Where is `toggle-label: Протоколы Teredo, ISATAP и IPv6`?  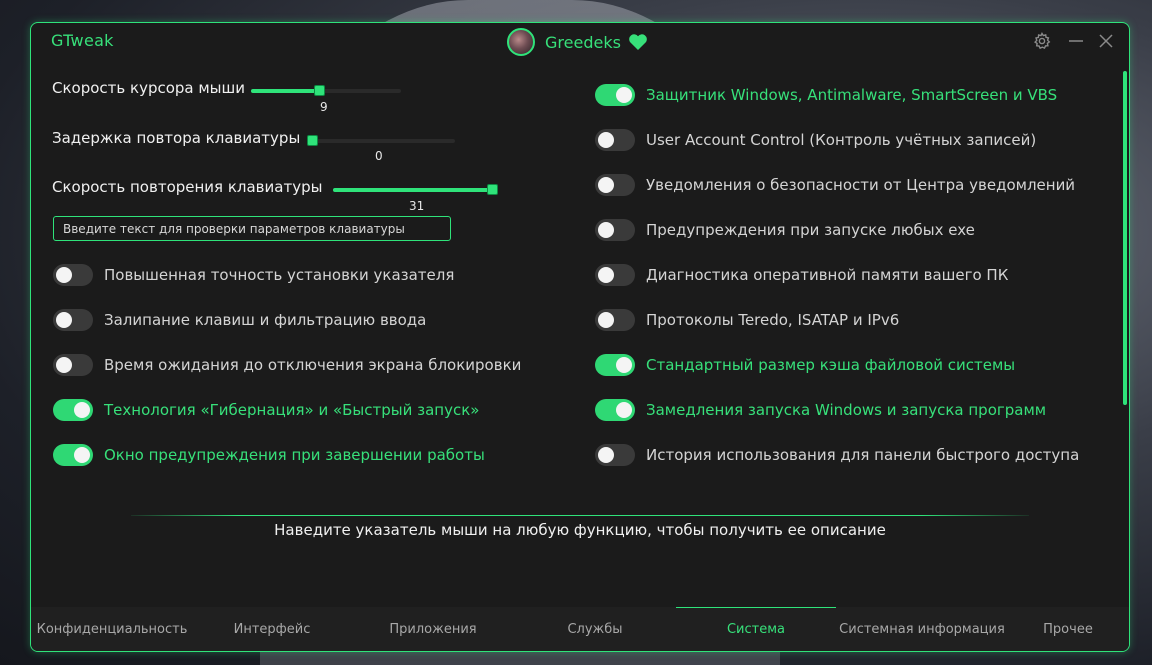
toggle-label: Протоколы Teredo, ISATAP и IPv6 is located at coordinates (773, 320).